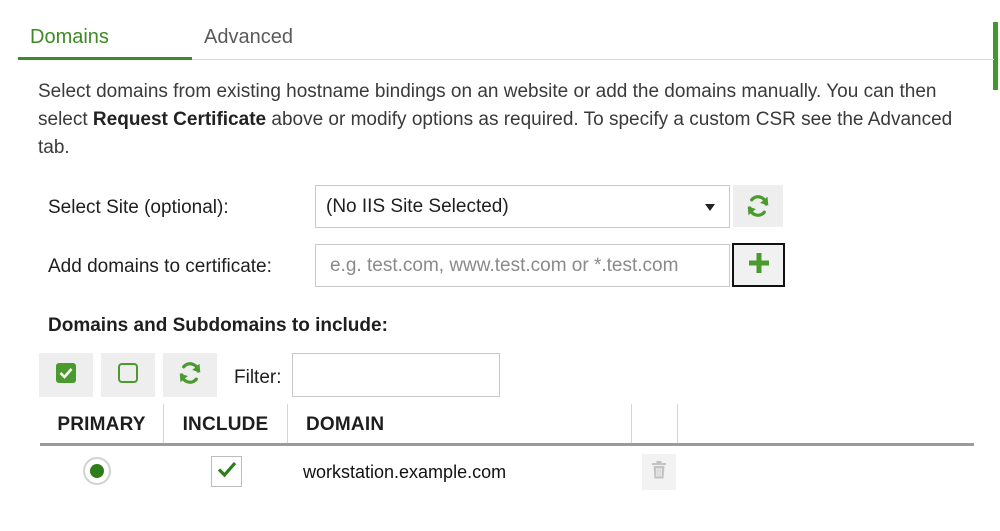  Describe the element at coordinates (160, 266) in the screenshot. I see `add-domains-label: Add domains to certificate:` at that location.